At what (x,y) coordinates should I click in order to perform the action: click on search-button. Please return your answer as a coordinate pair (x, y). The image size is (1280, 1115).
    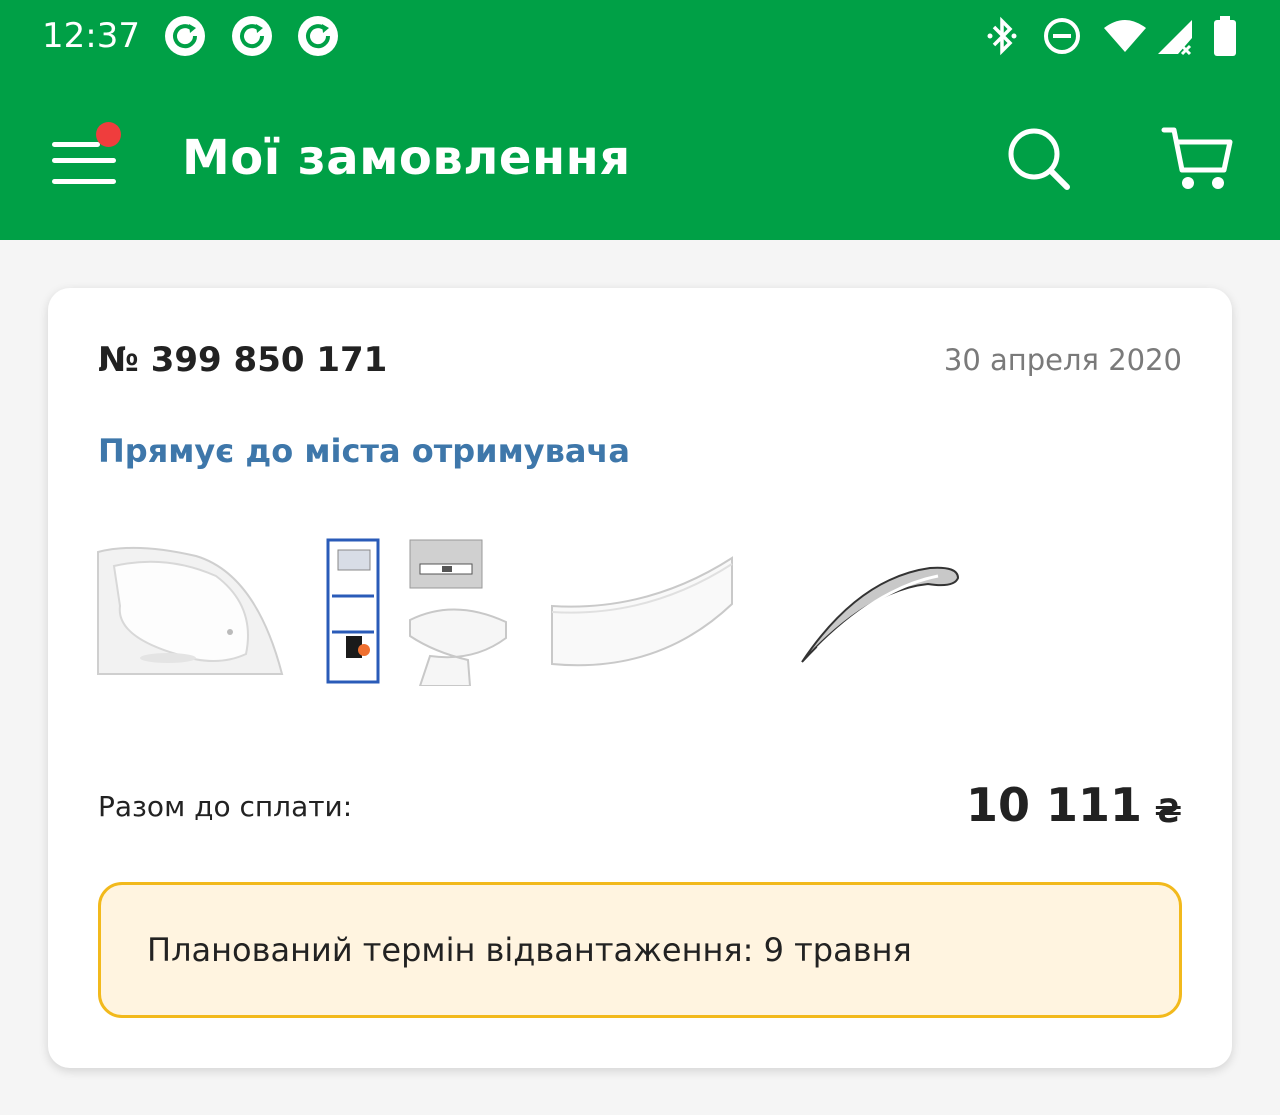
    Looking at the image, I should click on (1040, 160).